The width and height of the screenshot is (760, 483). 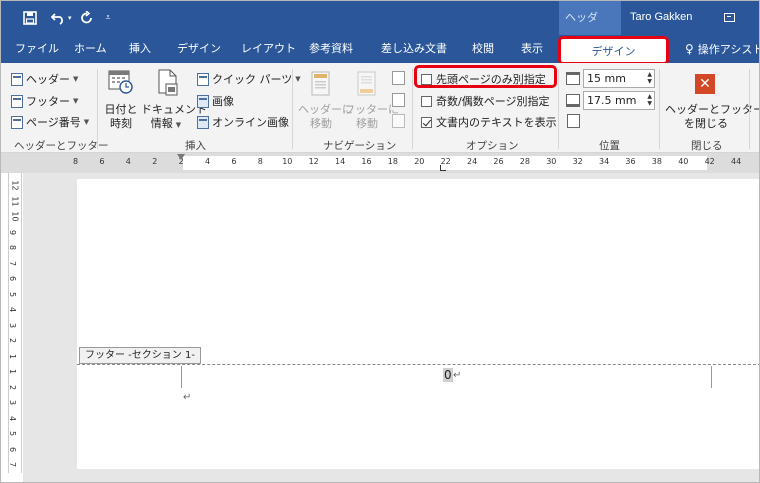 What do you see at coordinates (705, 84) in the screenshot?
I see `close-icon: ✕` at bounding box center [705, 84].